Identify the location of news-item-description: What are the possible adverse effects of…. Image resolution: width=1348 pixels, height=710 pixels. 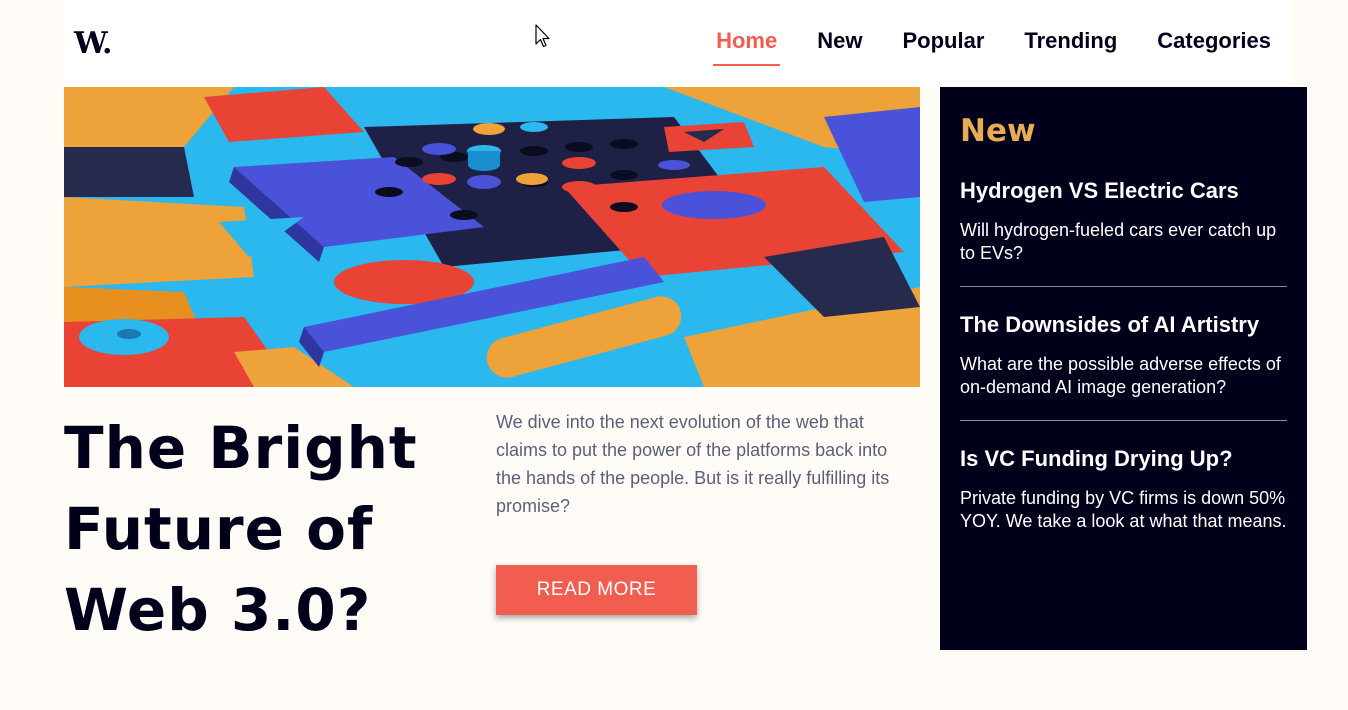
(1120, 375).